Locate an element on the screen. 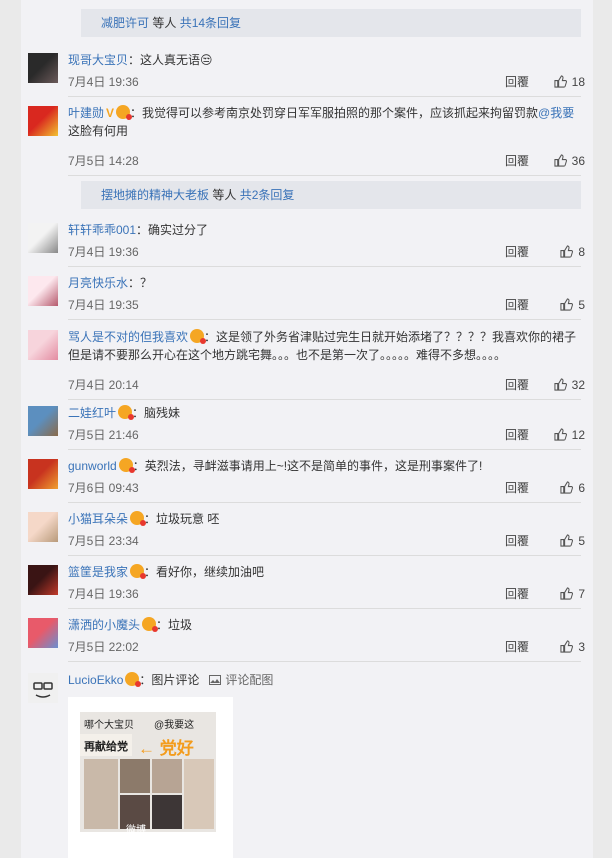 This screenshot has height=858, width=612. comment-text: ：英烈法，寻衅滋事请用上~!这不是简单的事件，这是刑事案件了! is located at coordinates (307, 466).